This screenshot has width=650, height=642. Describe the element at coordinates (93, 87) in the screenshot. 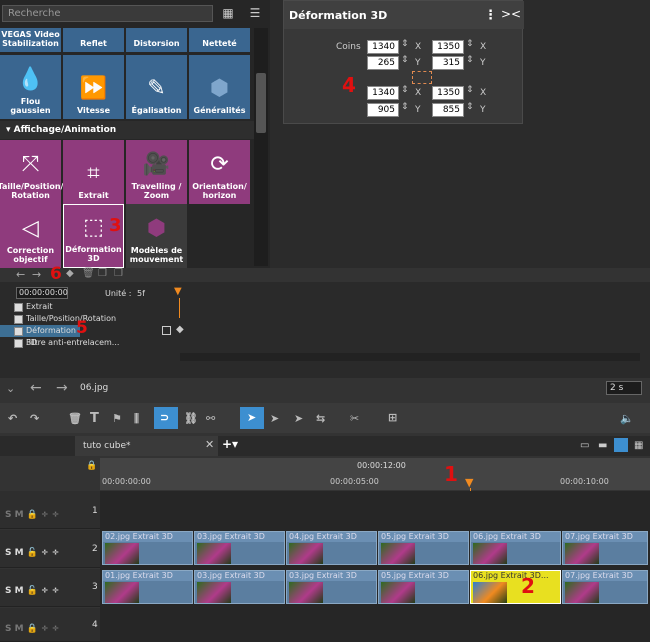

I see `effect-vitesse: ⏩ Vitesse` at that location.